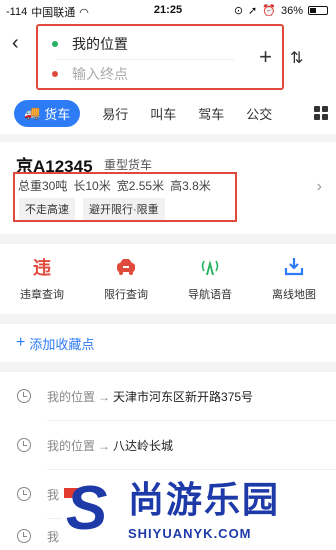  What do you see at coordinates (190, 186) in the screenshot?
I see `spec-height: 高3.8米` at bounding box center [190, 186].